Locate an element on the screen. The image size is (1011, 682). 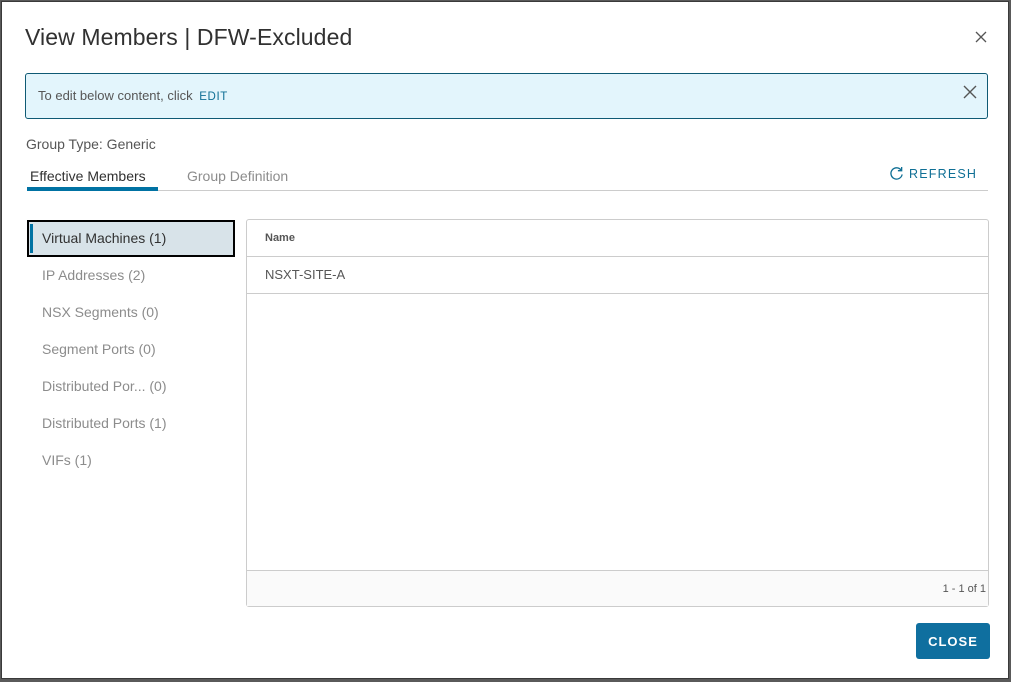
member-type-distributed-port-groups: Distributed Por... (0) is located at coordinates (131, 386).